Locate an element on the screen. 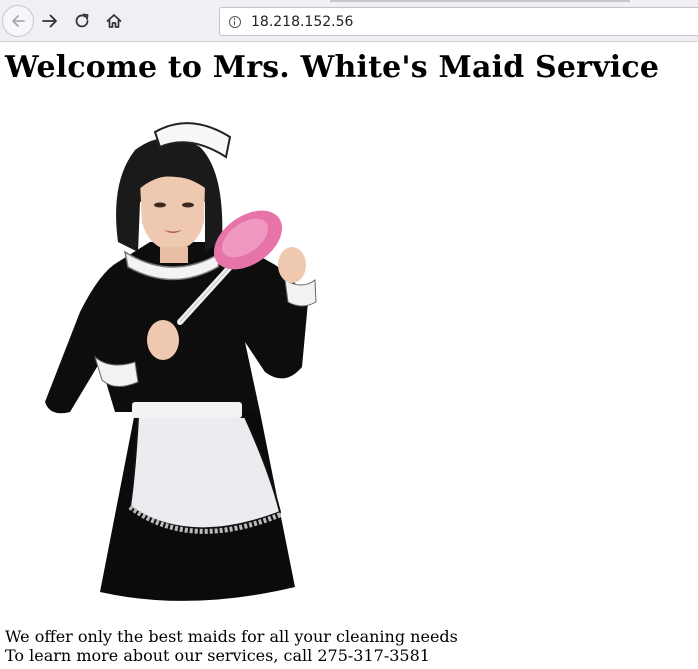 This screenshot has width=698, height=669. page-title: Welcome to Mrs. White's Maid Service is located at coordinates (332, 67).